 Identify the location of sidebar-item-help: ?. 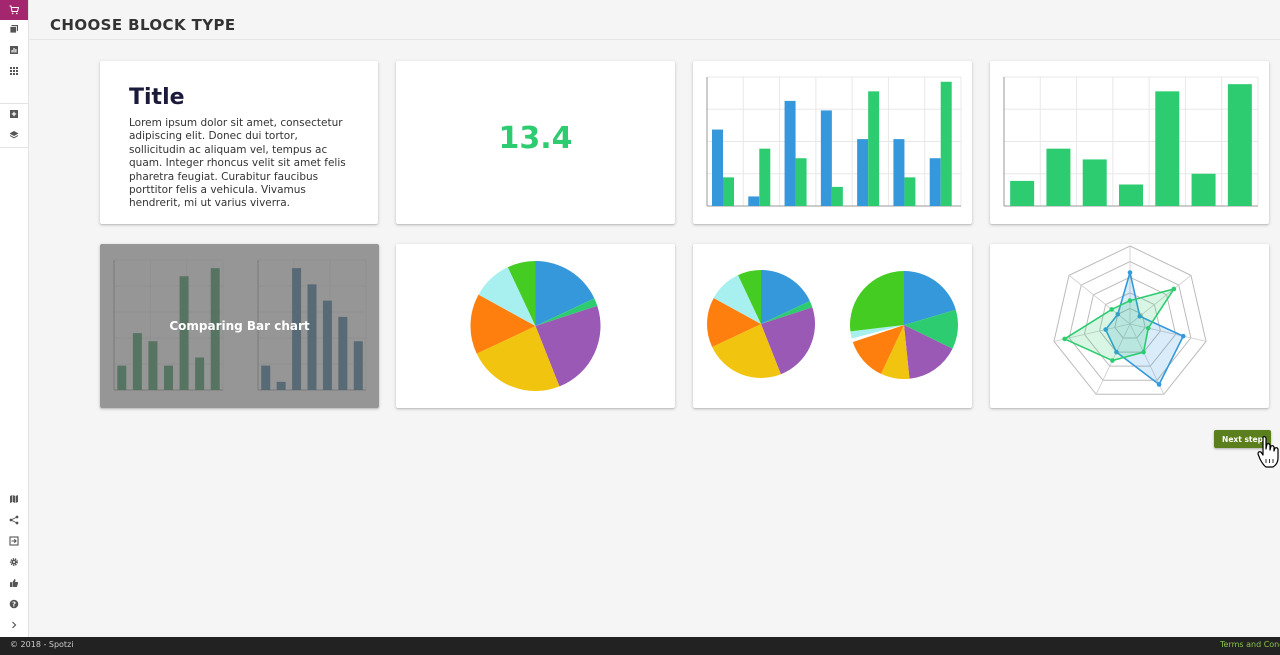
(14, 604).